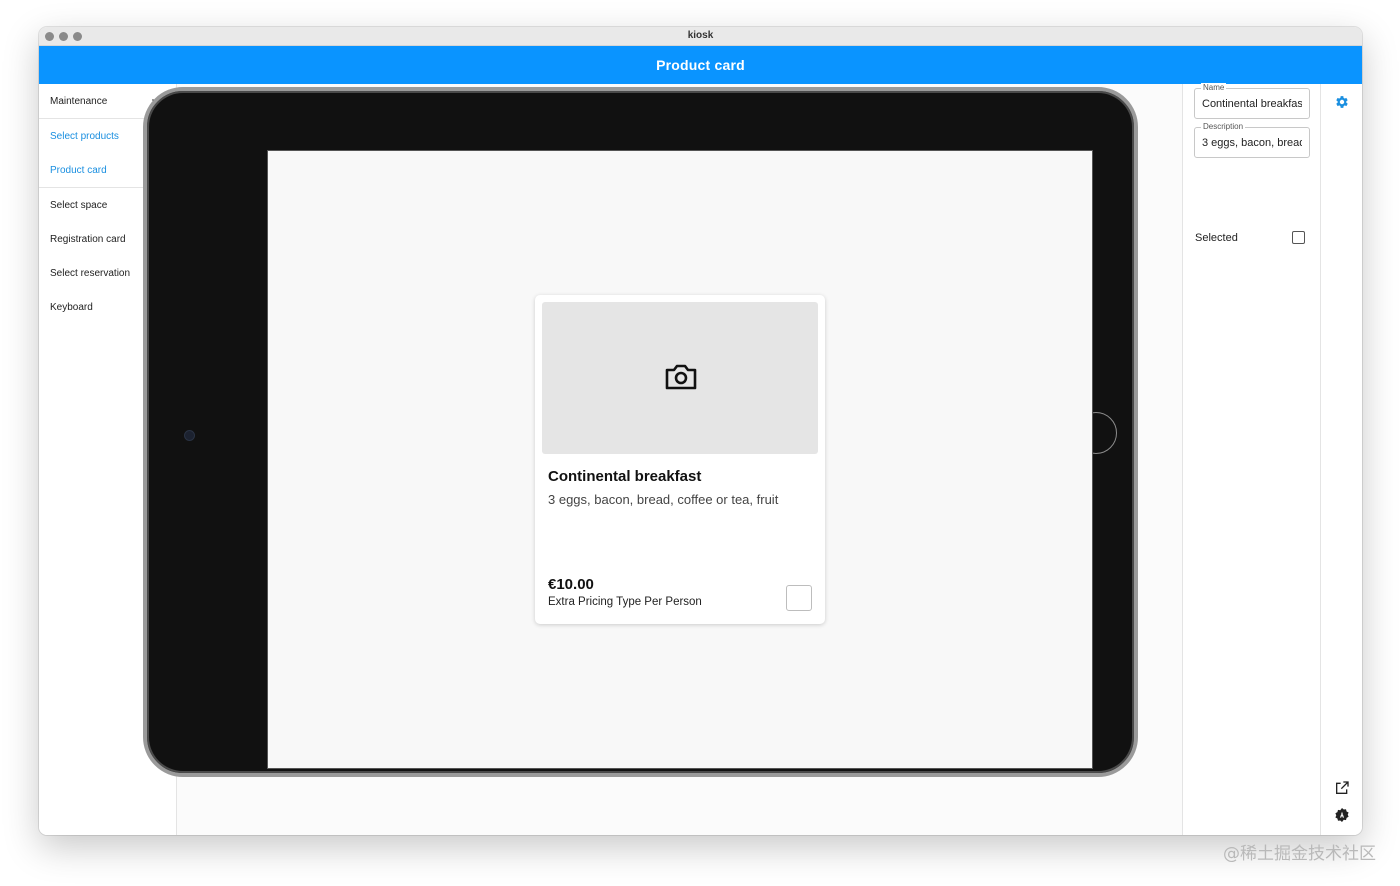 Image resolution: width=1400 pixels, height=886 pixels. What do you see at coordinates (625, 602) in the screenshot?
I see `product-pricing-type: Extra Pricing Type Per Person` at bounding box center [625, 602].